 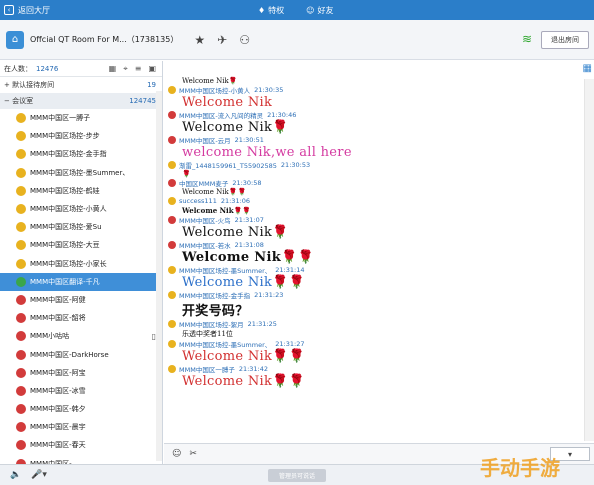 What do you see at coordinates (125, 69) in the screenshot?
I see `location-icon: ⌖` at bounding box center [125, 69].